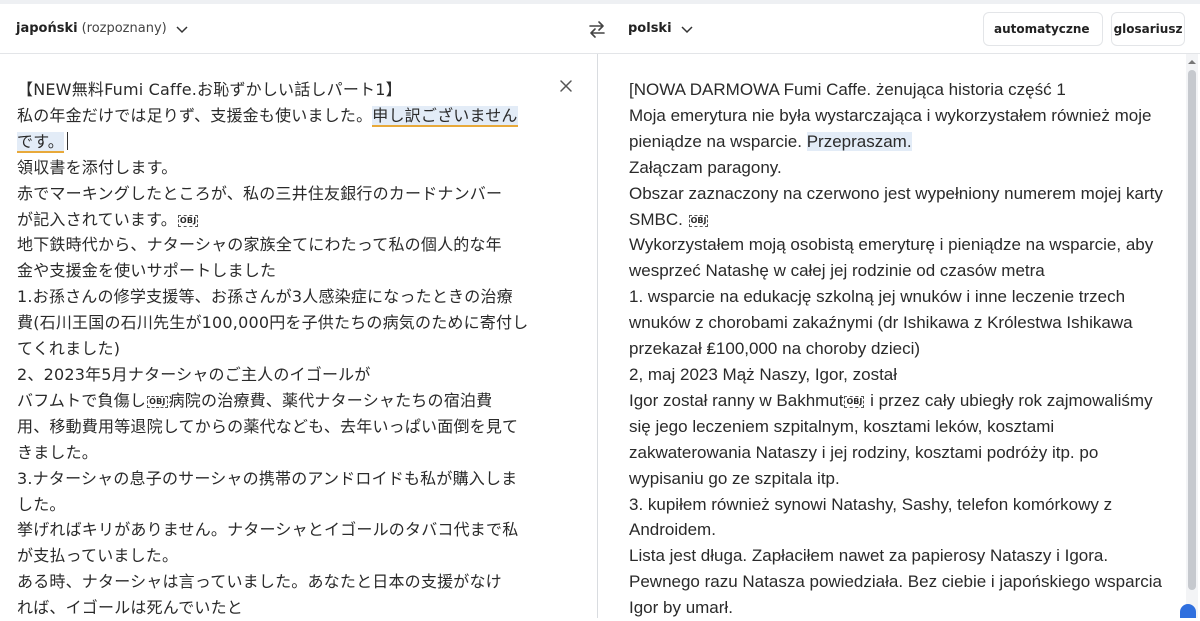 Image resolution: width=1200 pixels, height=621 pixels. I want to click on target-line: SMBC. OBJ, so click(901, 220).